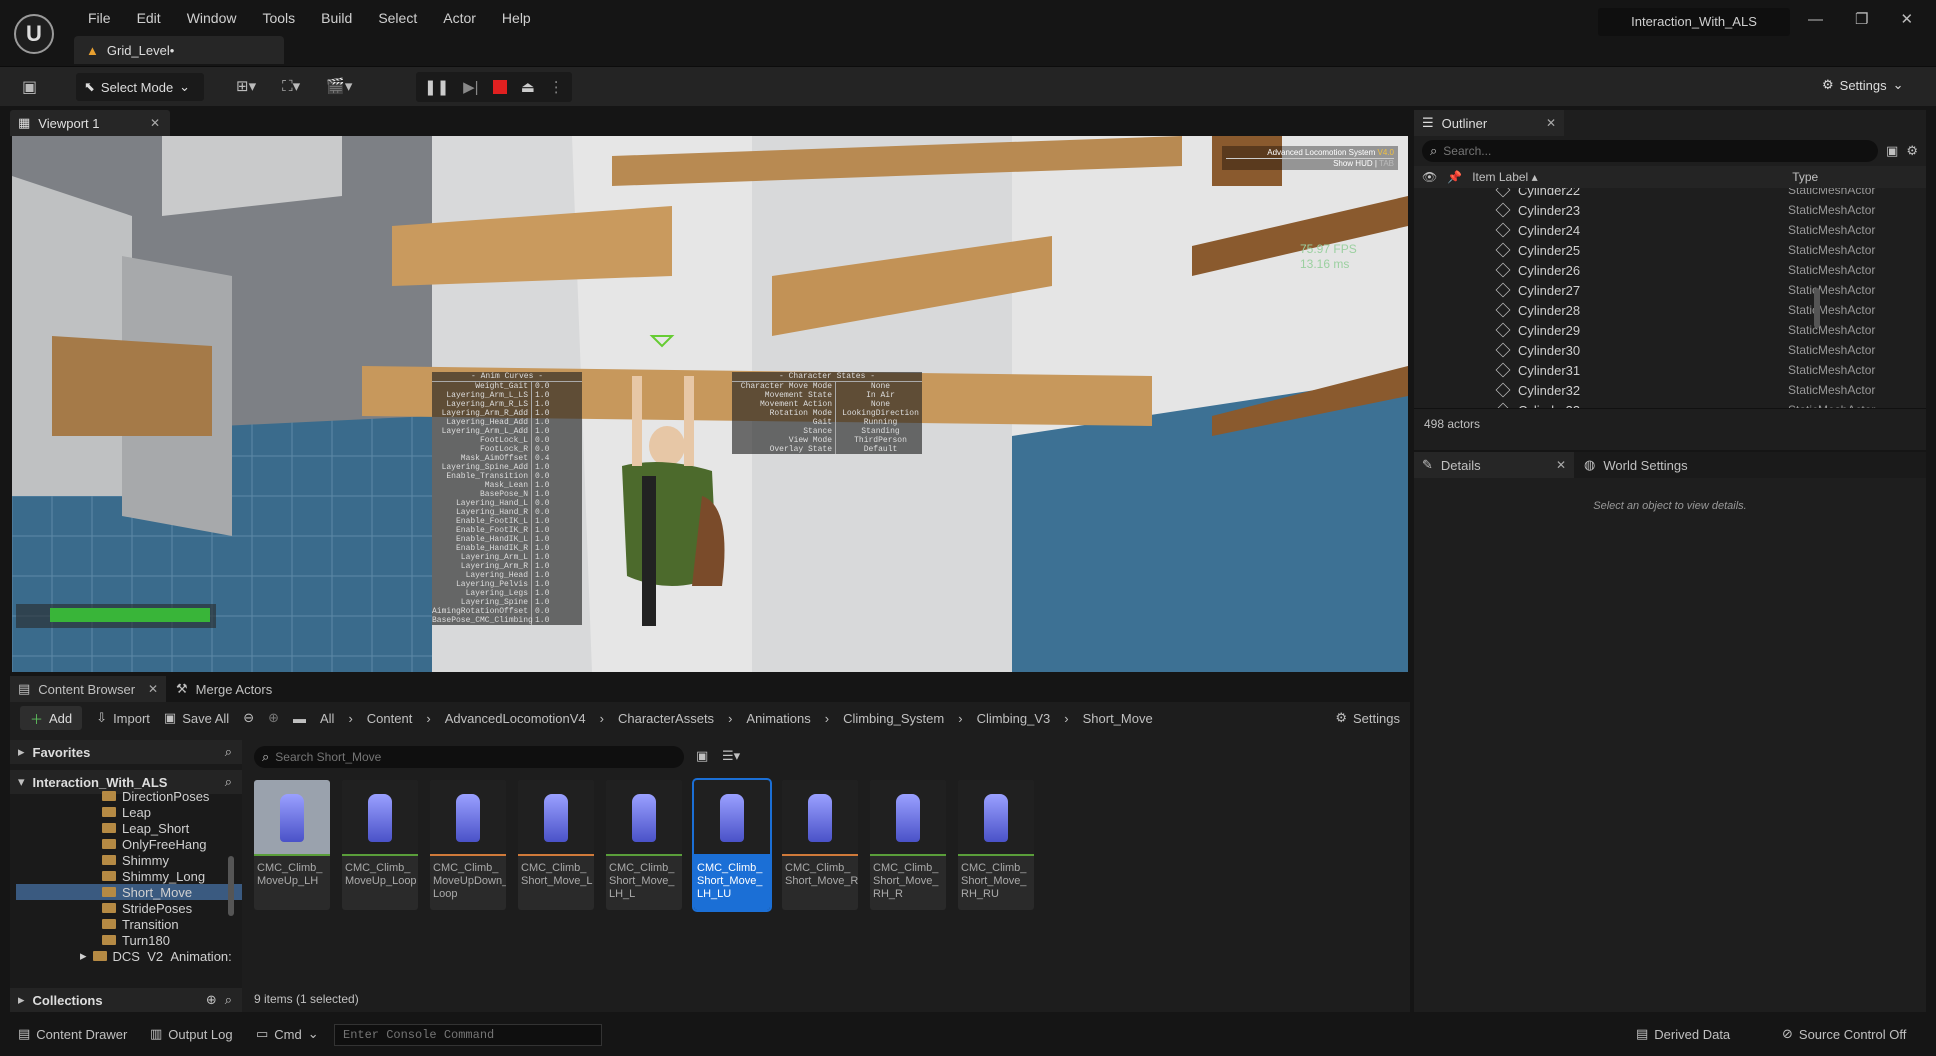 This screenshot has height=1056, width=1936. What do you see at coordinates (126, 955) in the screenshot?
I see `folder-item: ▸ DCS_V2_Animation:` at bounding box center [126, 955].